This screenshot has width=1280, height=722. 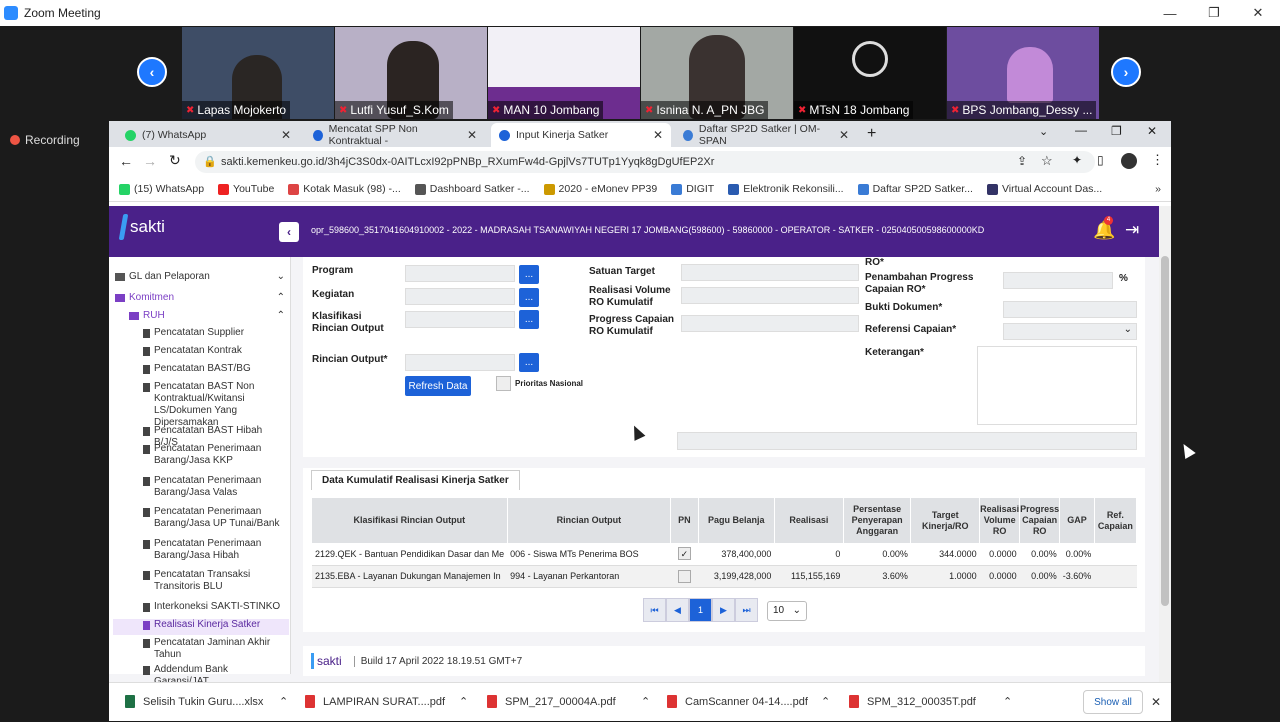 I want to click on bookmark-item: 2020 - eMonev PP39, so click(x=600, y=189).